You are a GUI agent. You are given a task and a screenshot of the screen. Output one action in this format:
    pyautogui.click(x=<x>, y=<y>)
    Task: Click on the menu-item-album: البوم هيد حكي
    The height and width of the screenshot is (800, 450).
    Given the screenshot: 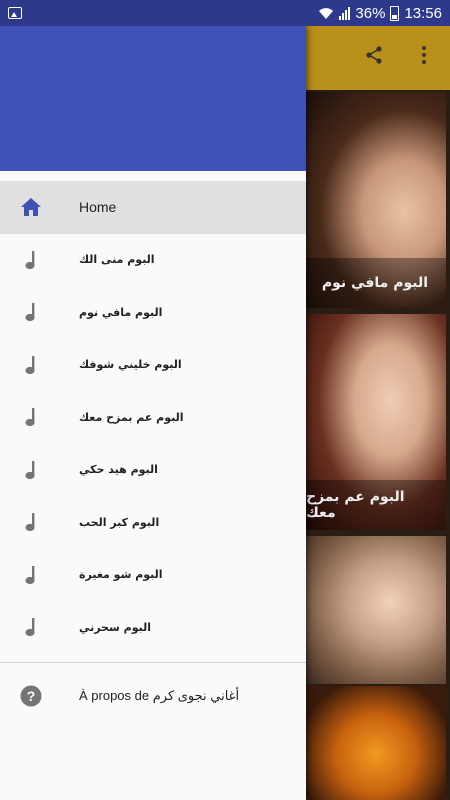 What is the action you would take?
    pyautogui.click(x=153, y=470)
    